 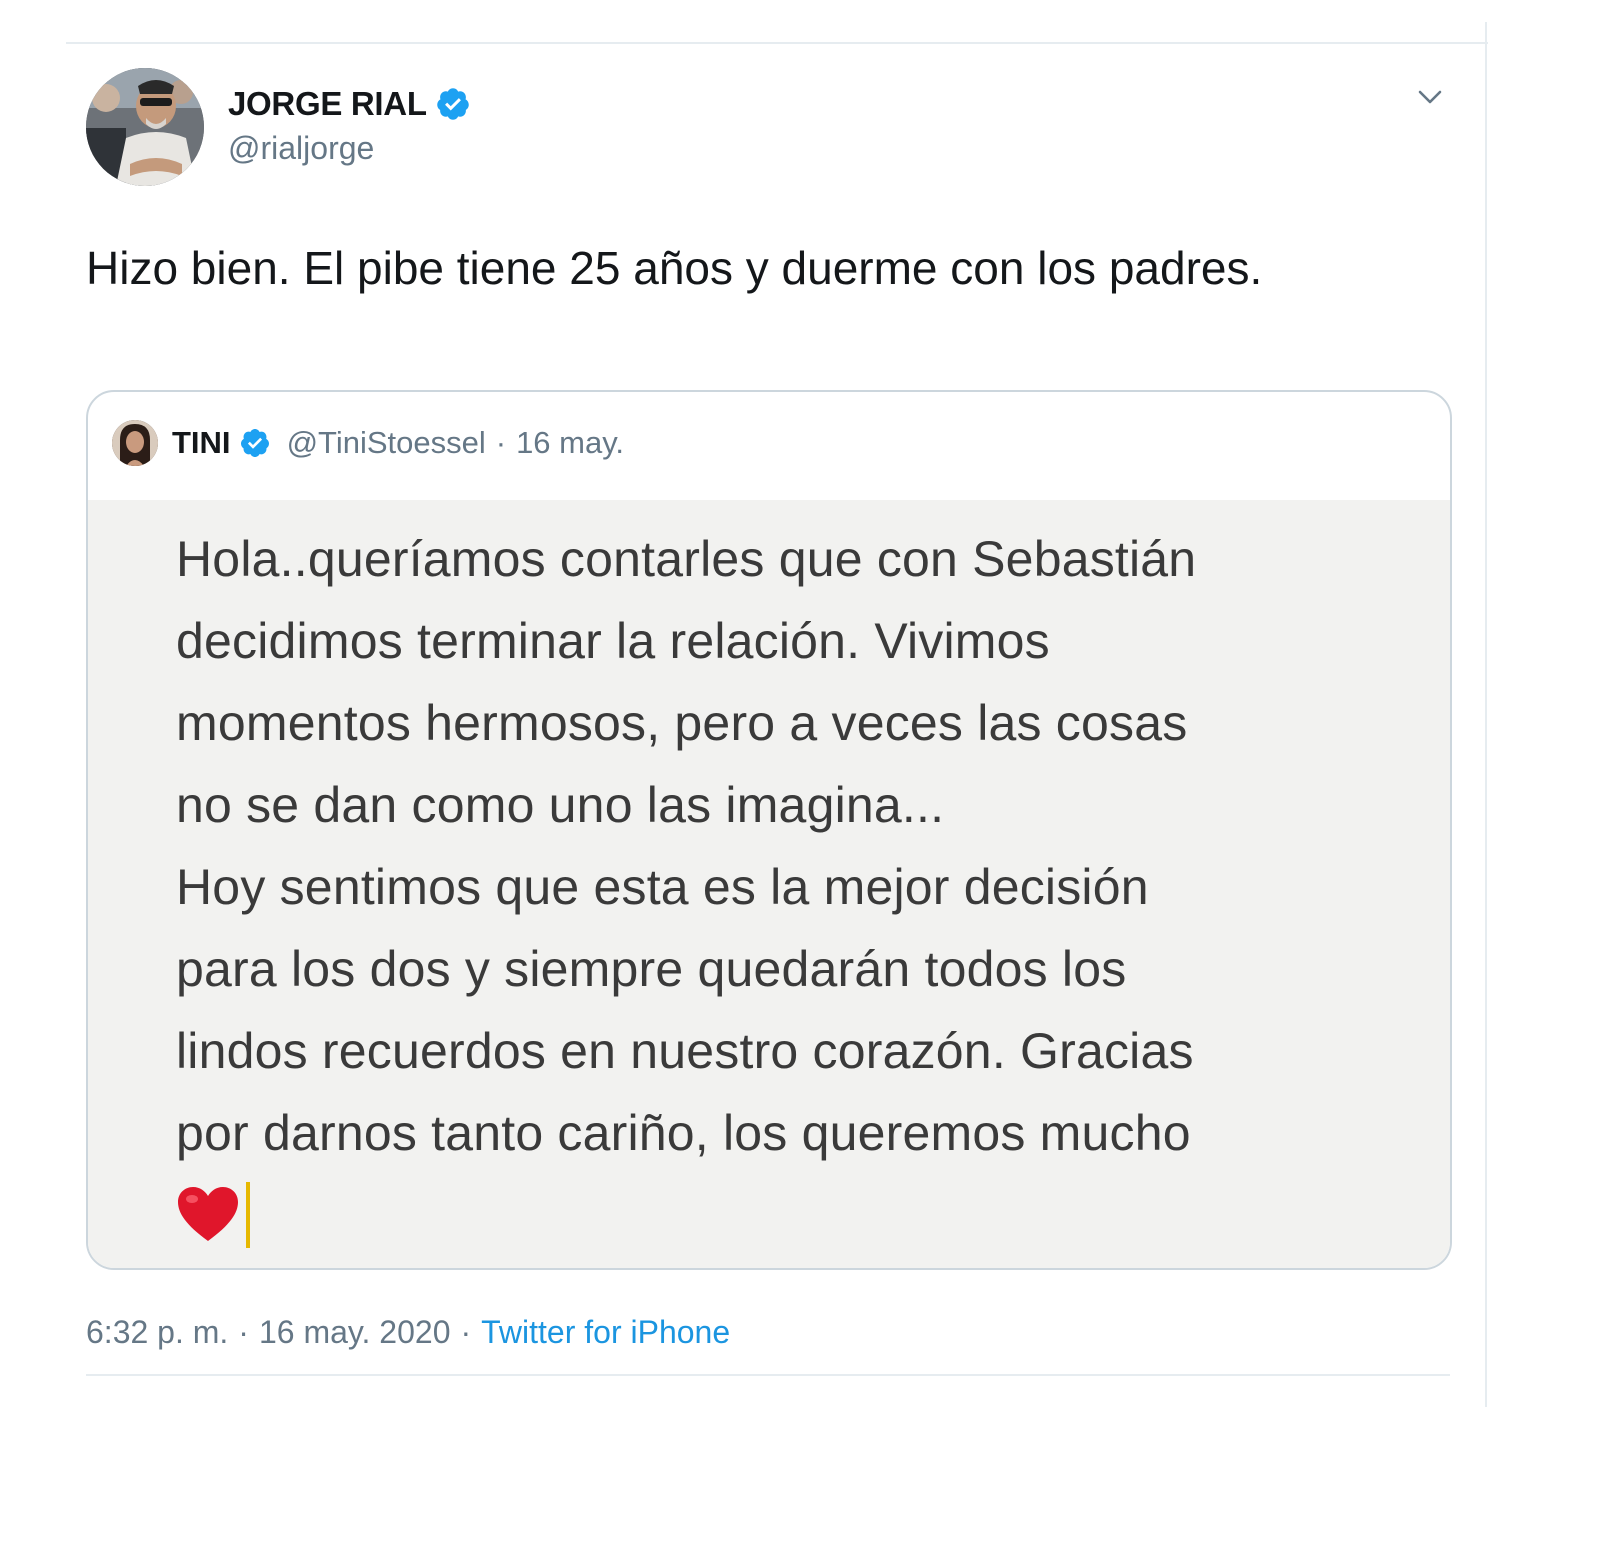 I want to click on heart-row, so click(x=786, y=1215).